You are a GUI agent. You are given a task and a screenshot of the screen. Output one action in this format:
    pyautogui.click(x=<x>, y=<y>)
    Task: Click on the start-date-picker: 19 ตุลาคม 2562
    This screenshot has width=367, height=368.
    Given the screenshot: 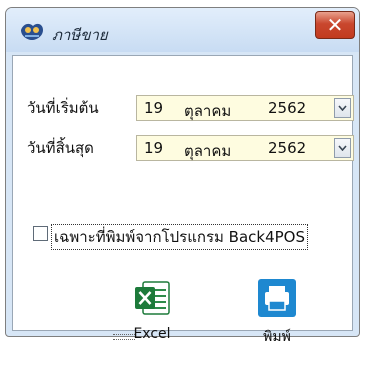 What is the action you would take?
    pyautogui.click(x=245, y=108)
    